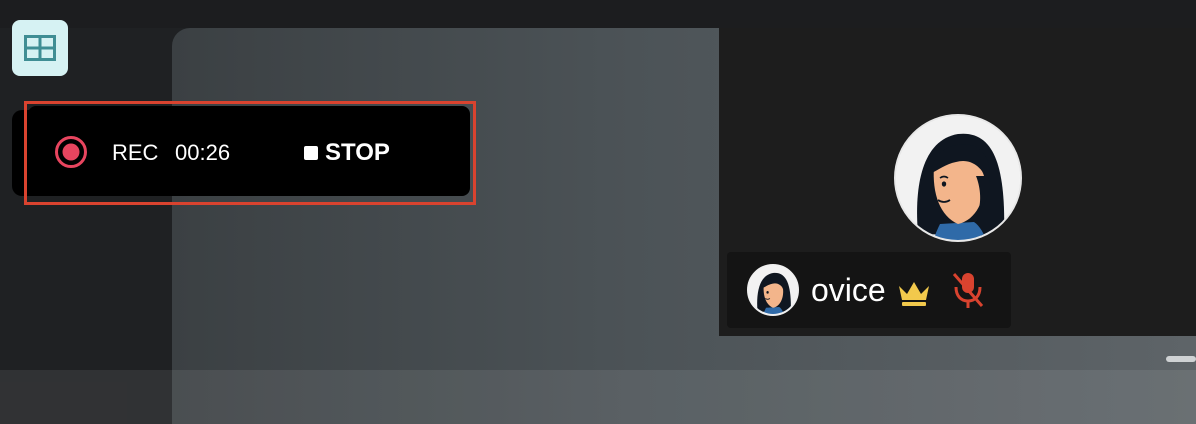 This screenshot has height=424, width=1196. I want to click on participant-name-tag: ovice, so click(869, 290).